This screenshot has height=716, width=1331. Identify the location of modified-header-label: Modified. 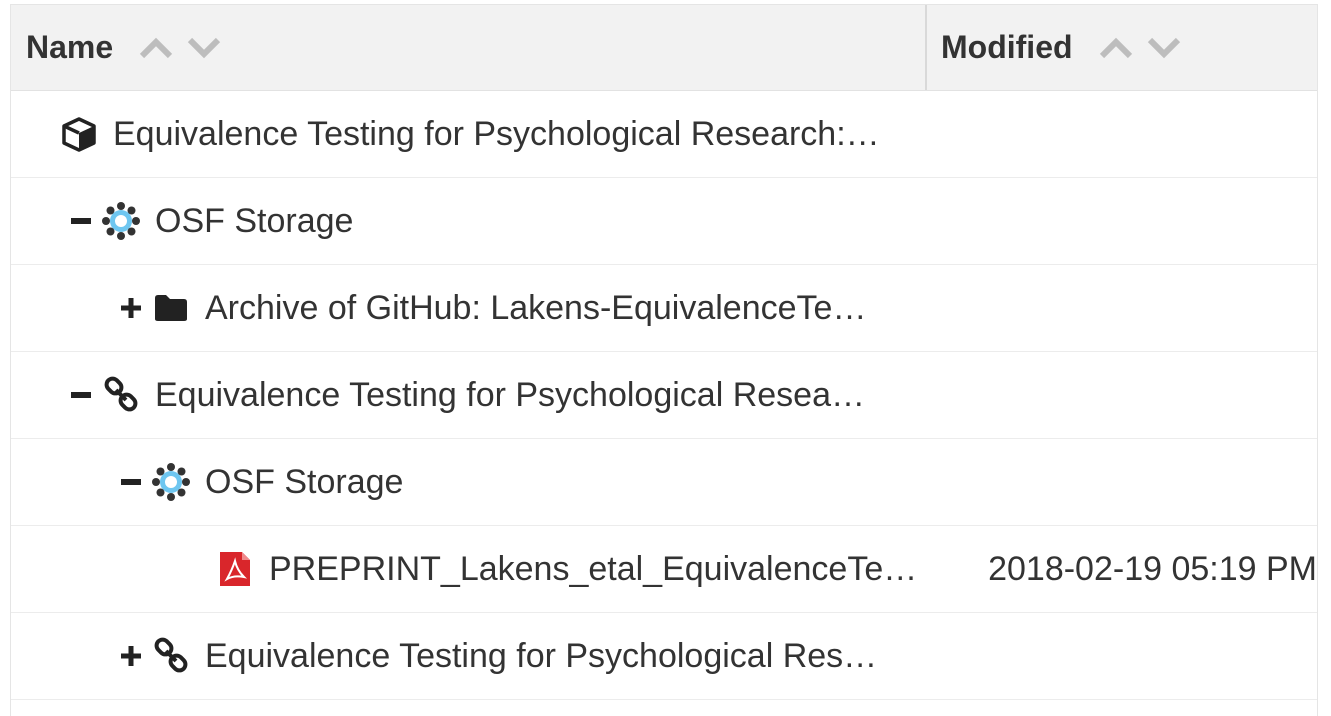
(1007, 47).